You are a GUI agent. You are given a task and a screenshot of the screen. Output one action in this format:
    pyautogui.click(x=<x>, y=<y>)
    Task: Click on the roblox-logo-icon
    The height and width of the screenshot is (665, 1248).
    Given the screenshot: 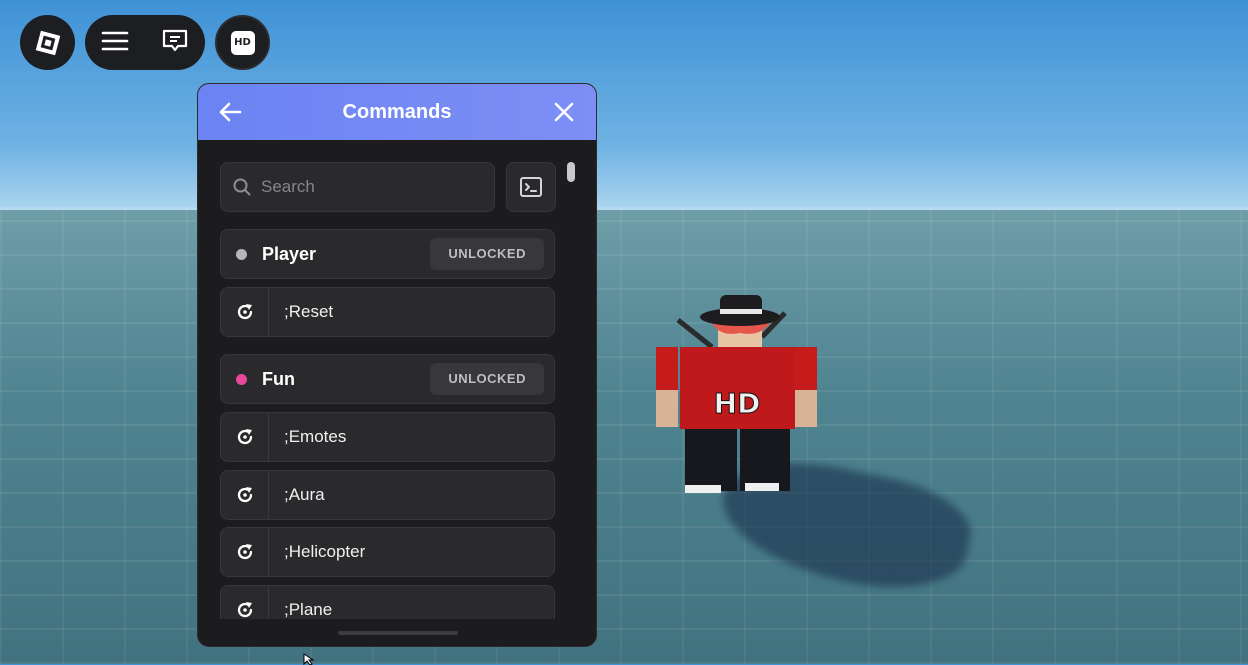 What is the action you would take?
    pyautogui.click(x=47, y=42)
    